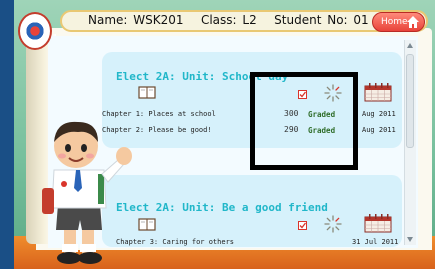 This screenshot has height=269, width=435. What do you see at coordinates (222, 207) in the screenshot?
I see `unit-title: Elect 2A: Unit: Be a good friend` at bounding box center [222, 207].